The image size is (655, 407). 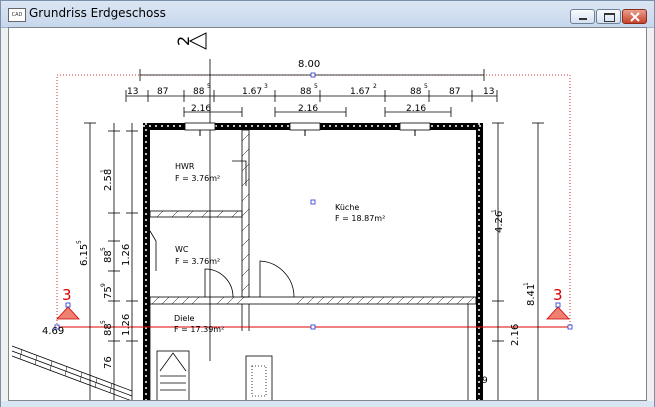 What do you see at coordinates (142, 372) in the screenshot?
I see `stair-area` at bounding box center [142, 372].